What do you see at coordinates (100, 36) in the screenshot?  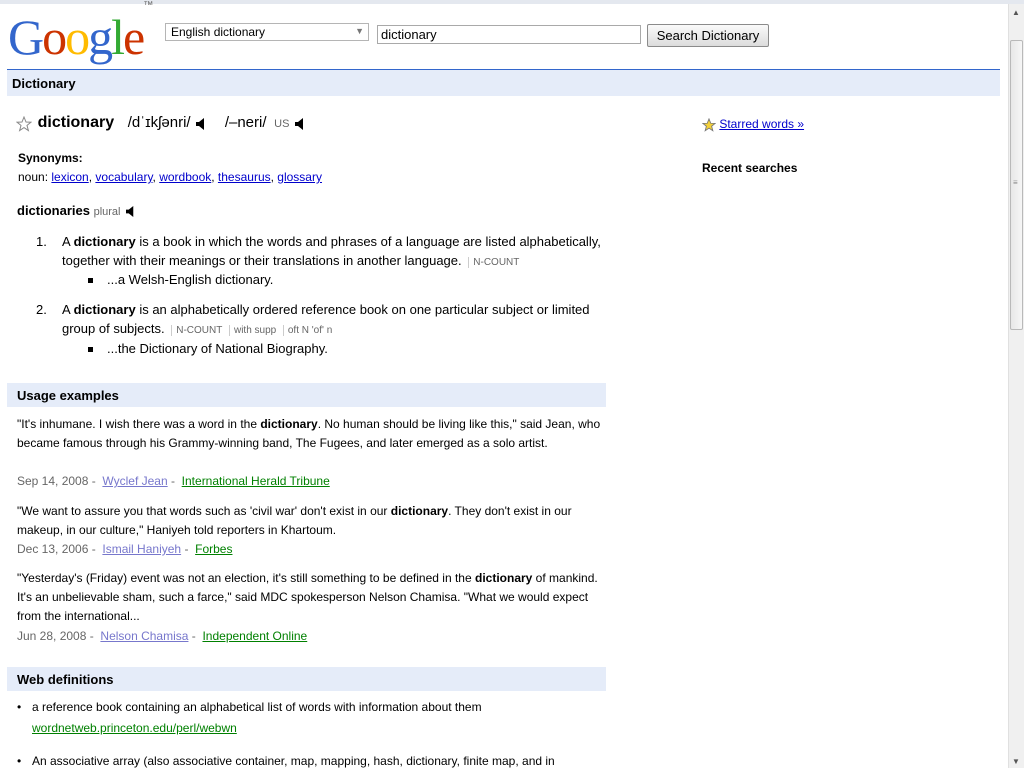 I see `logo-letter: g` at bounding box center [100, 36].